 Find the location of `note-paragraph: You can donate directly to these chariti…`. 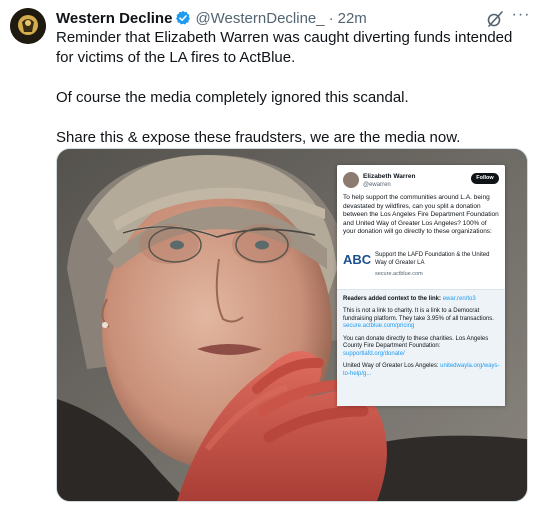

note-paragraph: You can donate directly to these chariti… is located at coordinates (422, 347).